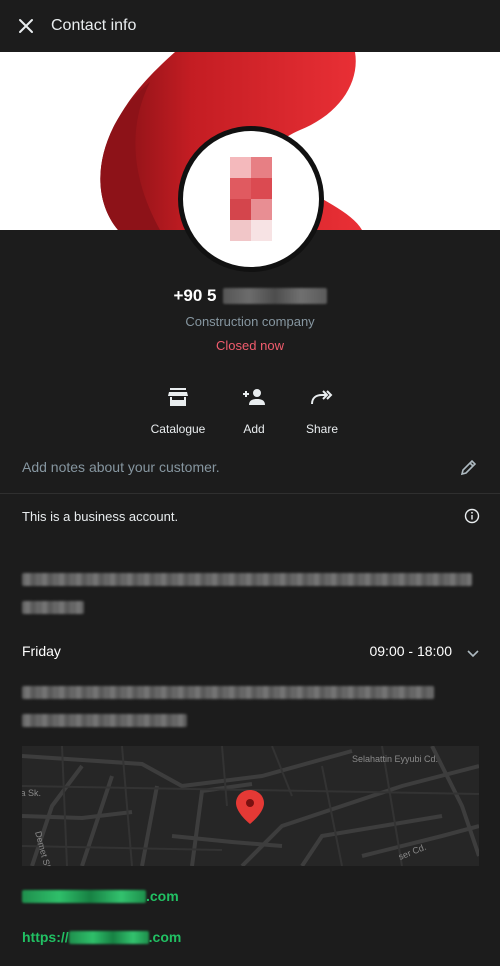 This screenshot has width=500, height=966. I want to click on hours-time: 09:00 - 18:00, so click(410, 651).